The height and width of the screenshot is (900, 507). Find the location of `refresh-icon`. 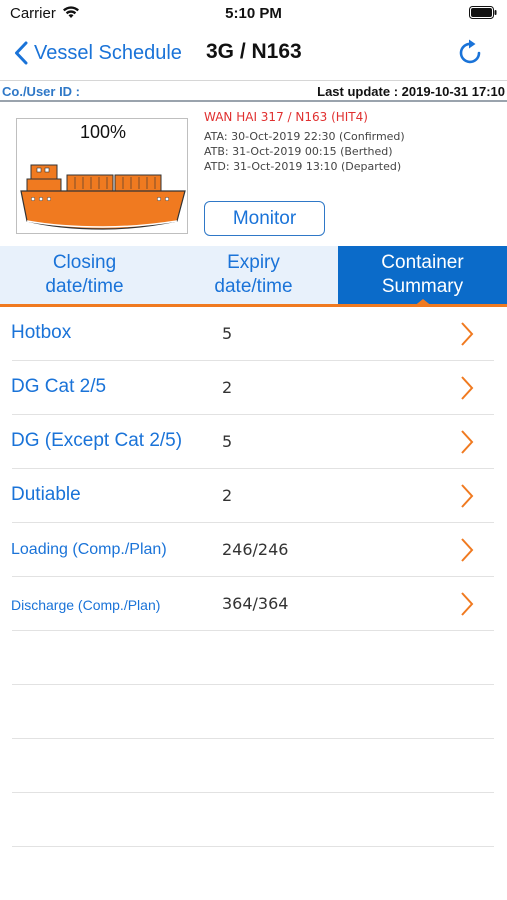

refresh-icon is located at coordinates (471, 53).